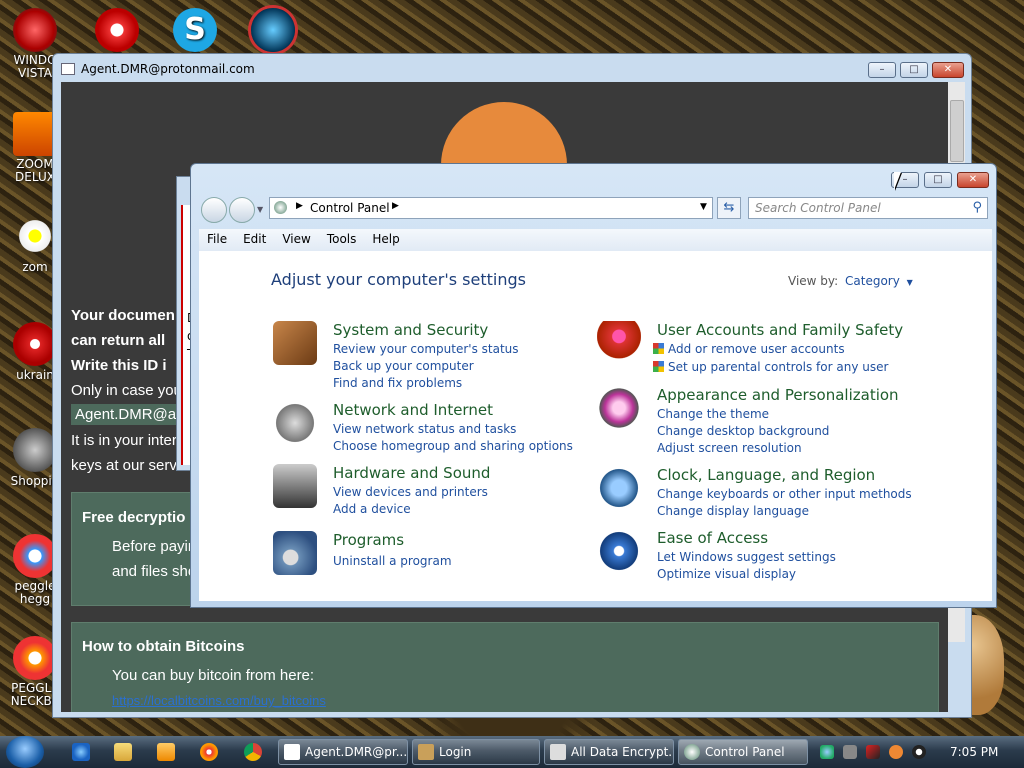  Describe the element at coordinates (273, 31) in the screenshot. I see `desktop-icon-globe` at that location.